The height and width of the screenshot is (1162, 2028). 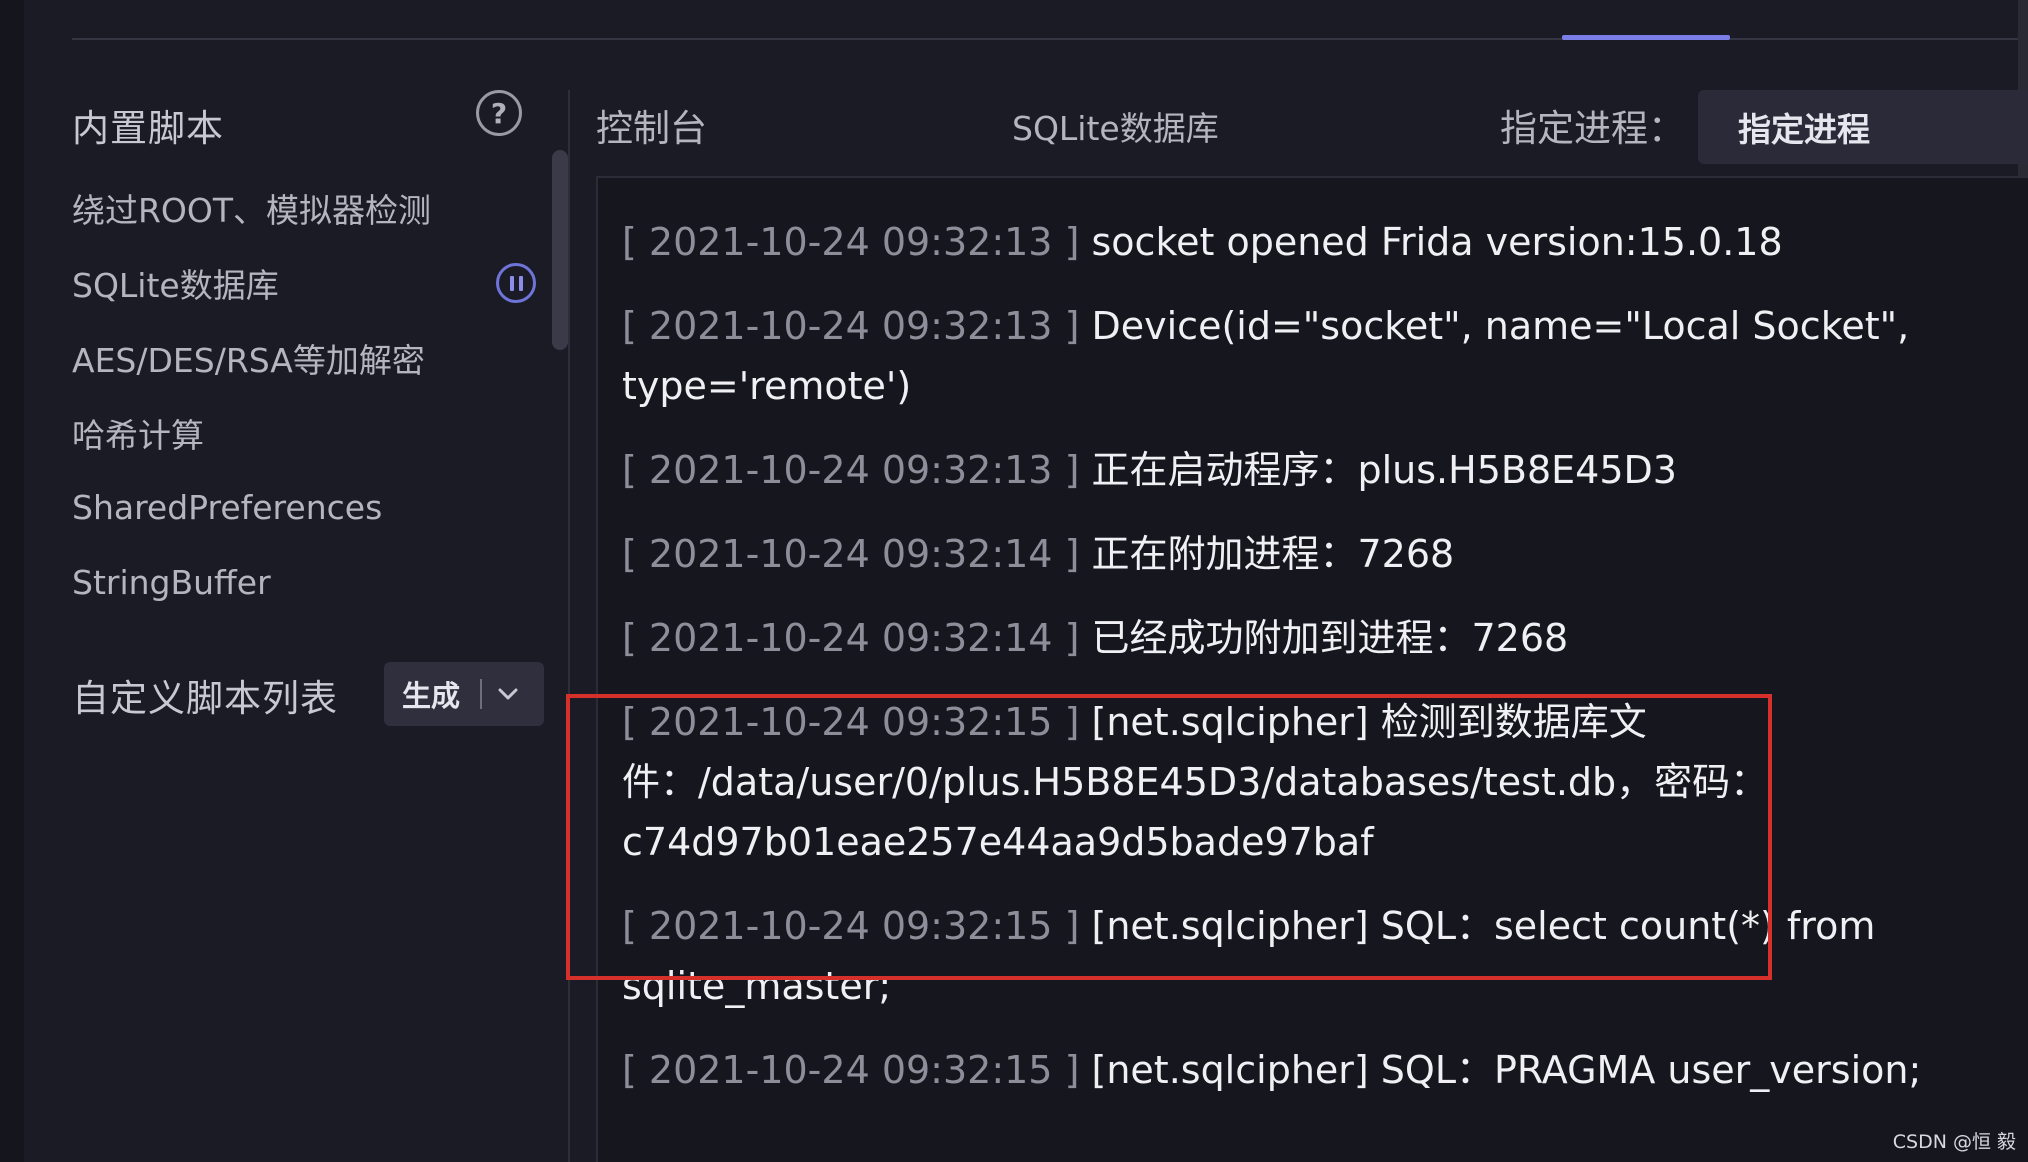 I want to click on sidebar-scrollbar, so click(x=560, y=250).